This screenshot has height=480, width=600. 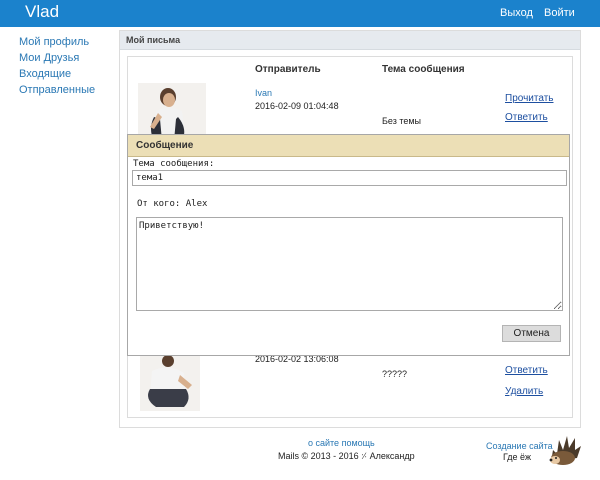 I want to click on sender-name: Ivan, so click(x=263, y=93).